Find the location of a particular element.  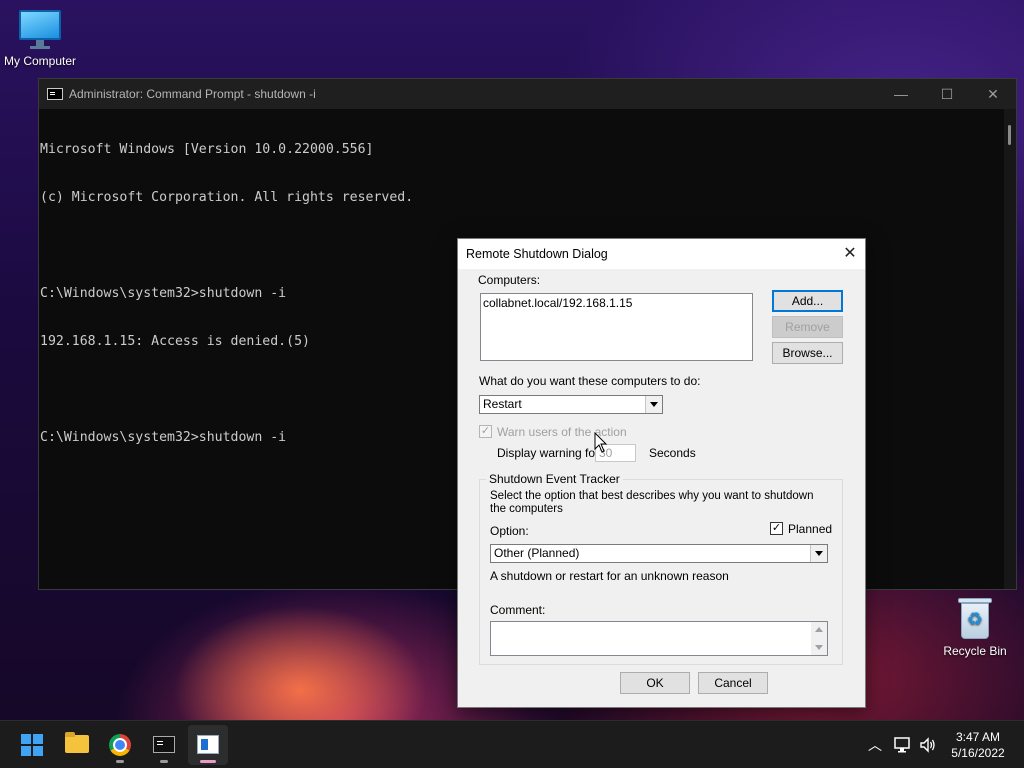

dialog-close-button: ✕ is located at coordinates (850, 254).